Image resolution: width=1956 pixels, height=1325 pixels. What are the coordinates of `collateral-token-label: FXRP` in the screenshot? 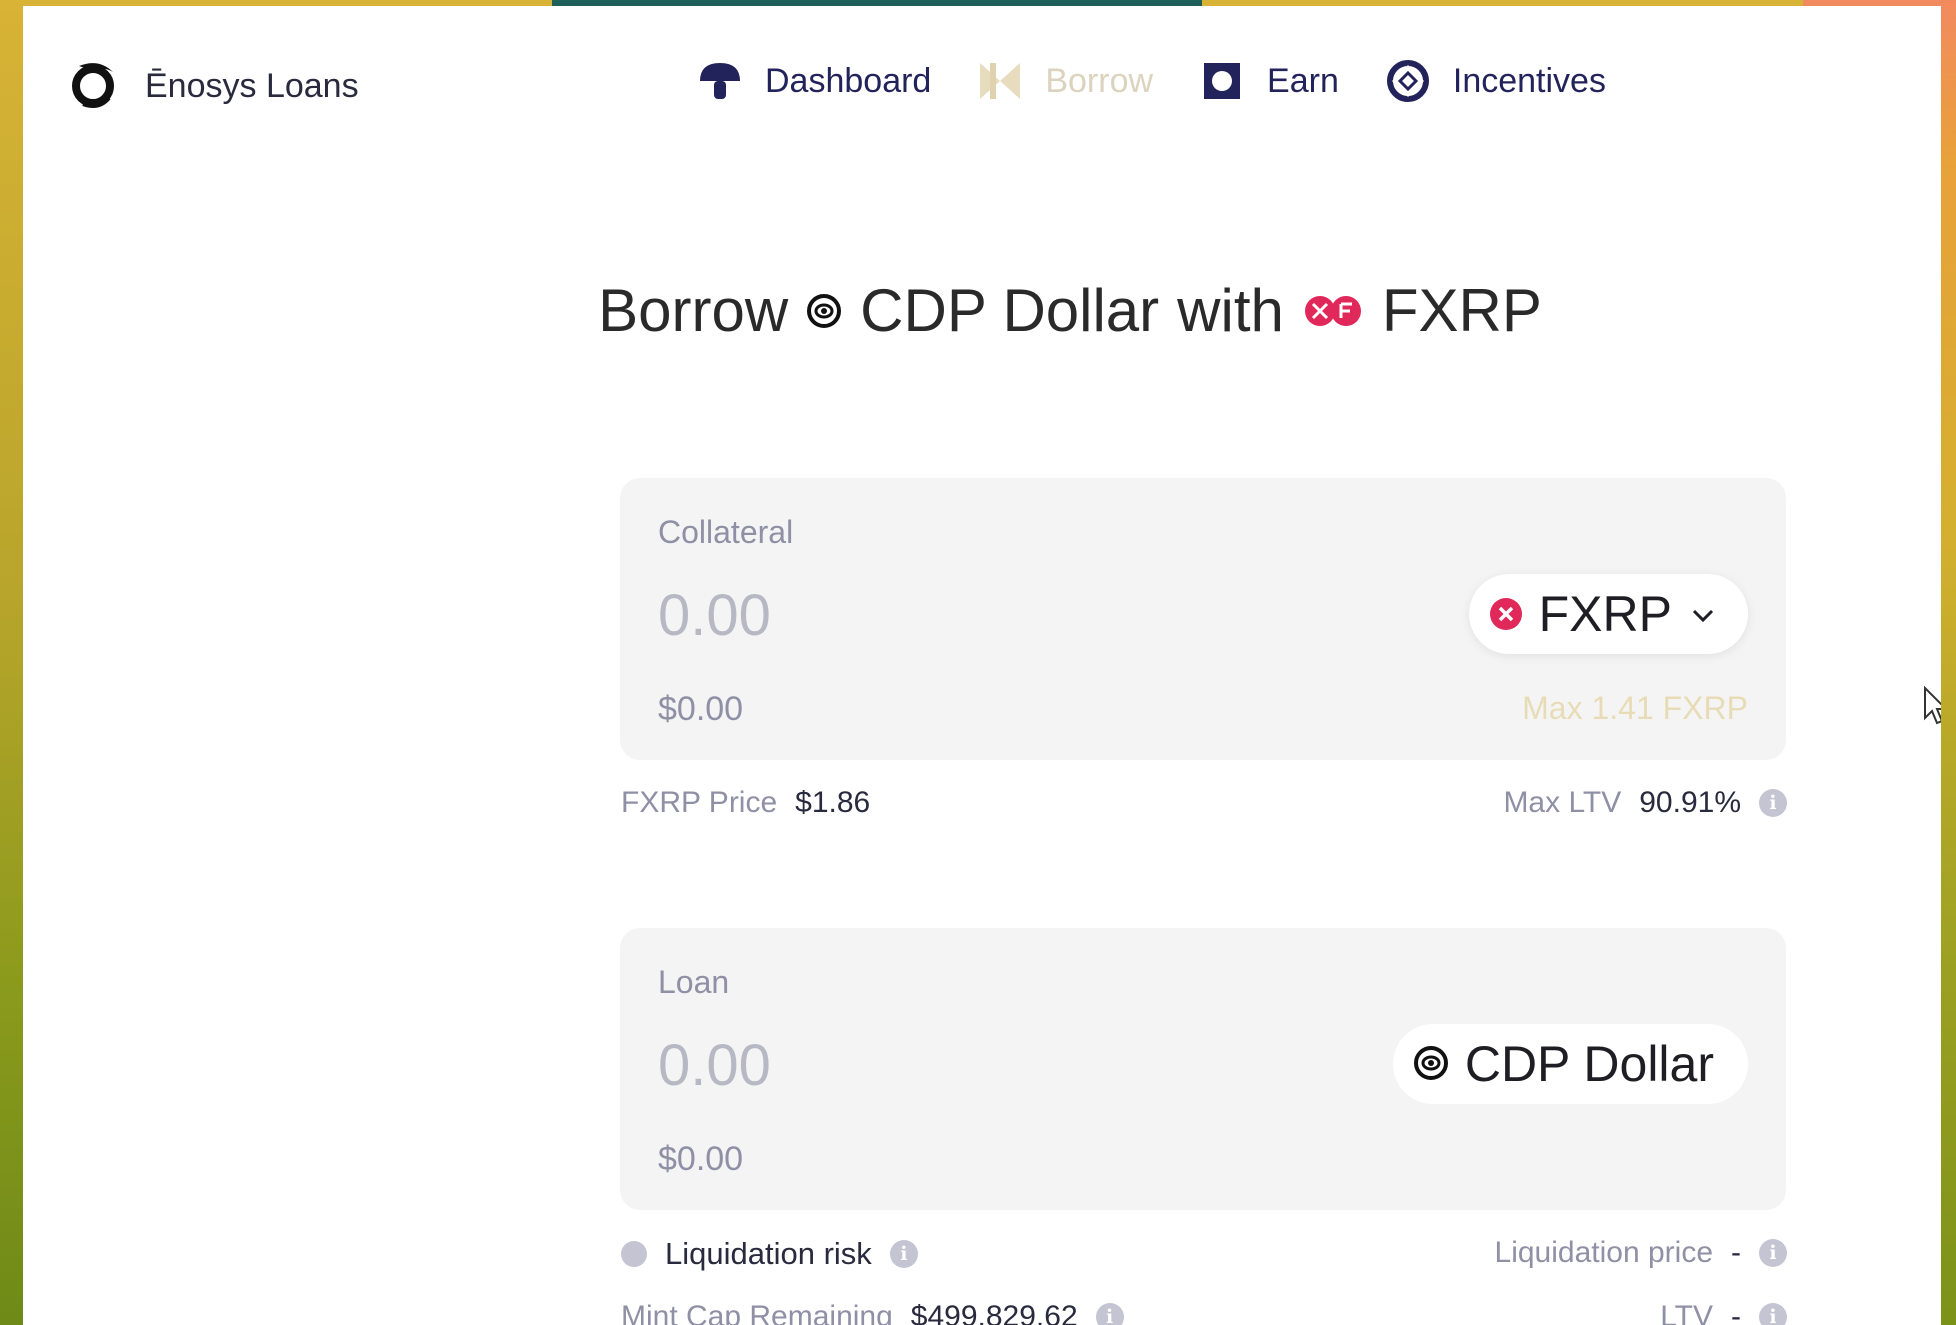 It's located at (1605, 614).